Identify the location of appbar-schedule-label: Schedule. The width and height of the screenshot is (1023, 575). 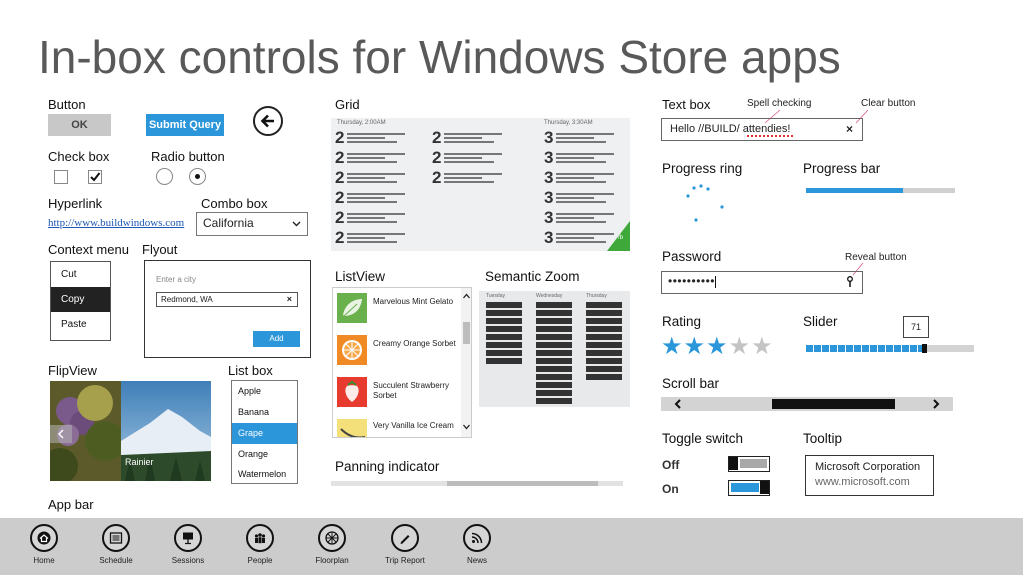
(116, 560).